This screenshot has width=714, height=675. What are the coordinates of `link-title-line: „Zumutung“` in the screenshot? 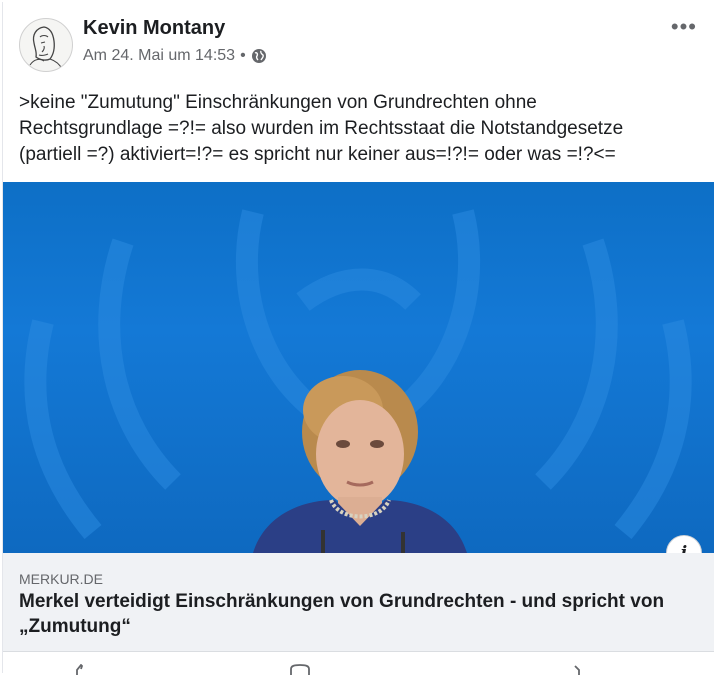 It's located at (75, 626).